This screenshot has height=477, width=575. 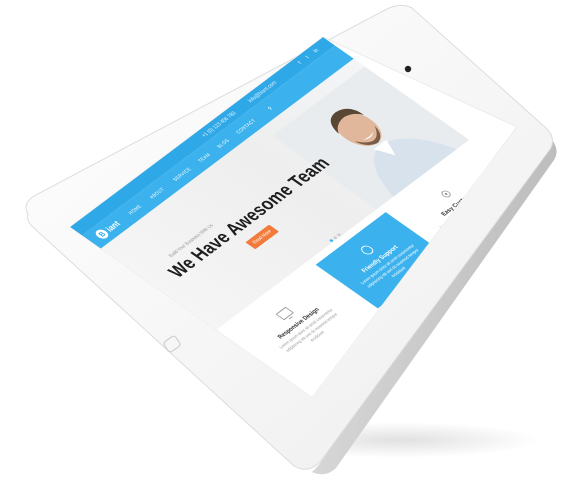 What do you see at coordinates (315, 50) in the screenshot?
I see `social-linkedin-icon: in` at bounding box center [315, 50].